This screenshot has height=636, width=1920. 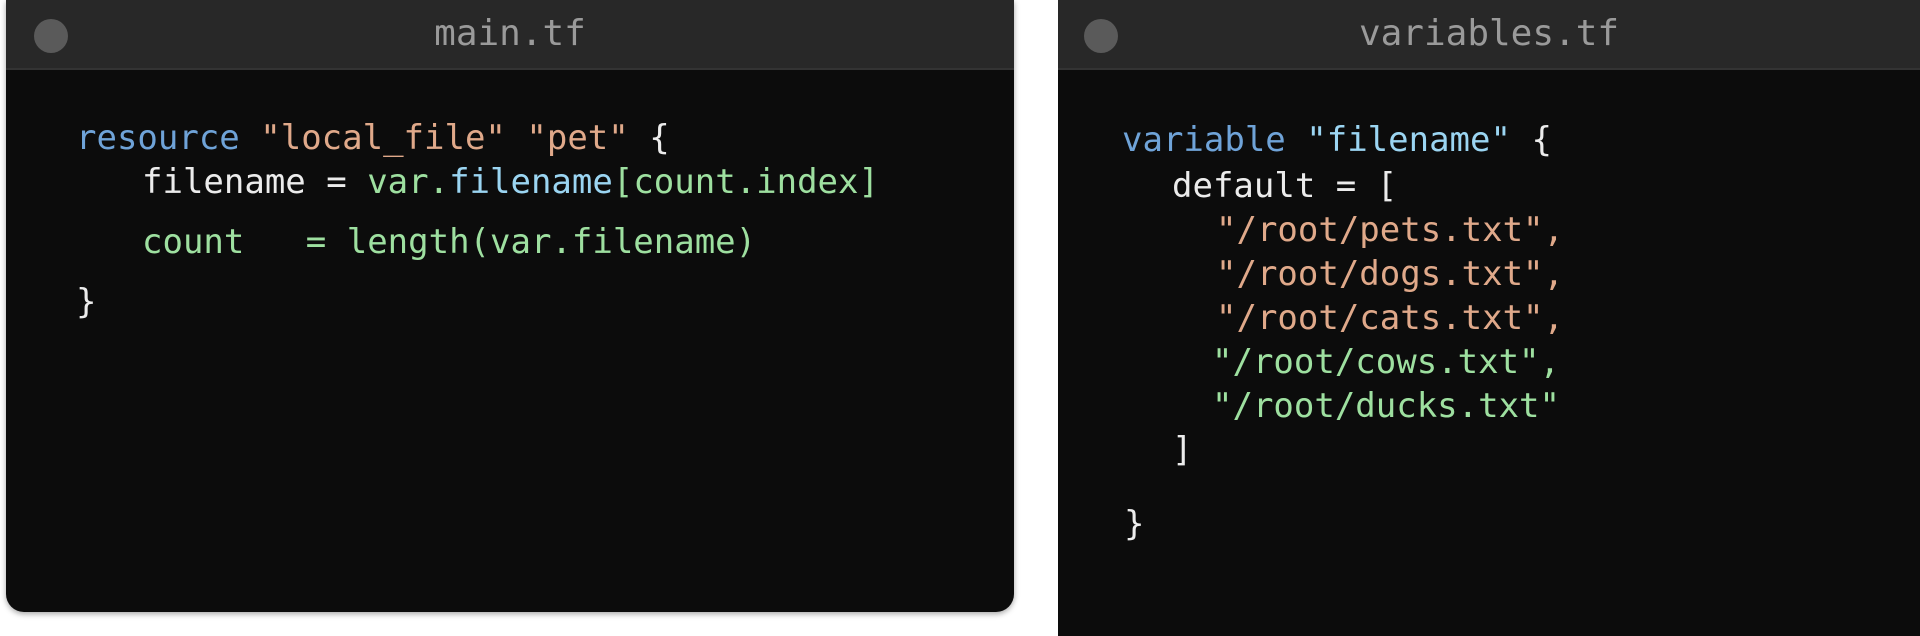 I want to click on main-tf-title: main.tf, so click(x=510, y=33).